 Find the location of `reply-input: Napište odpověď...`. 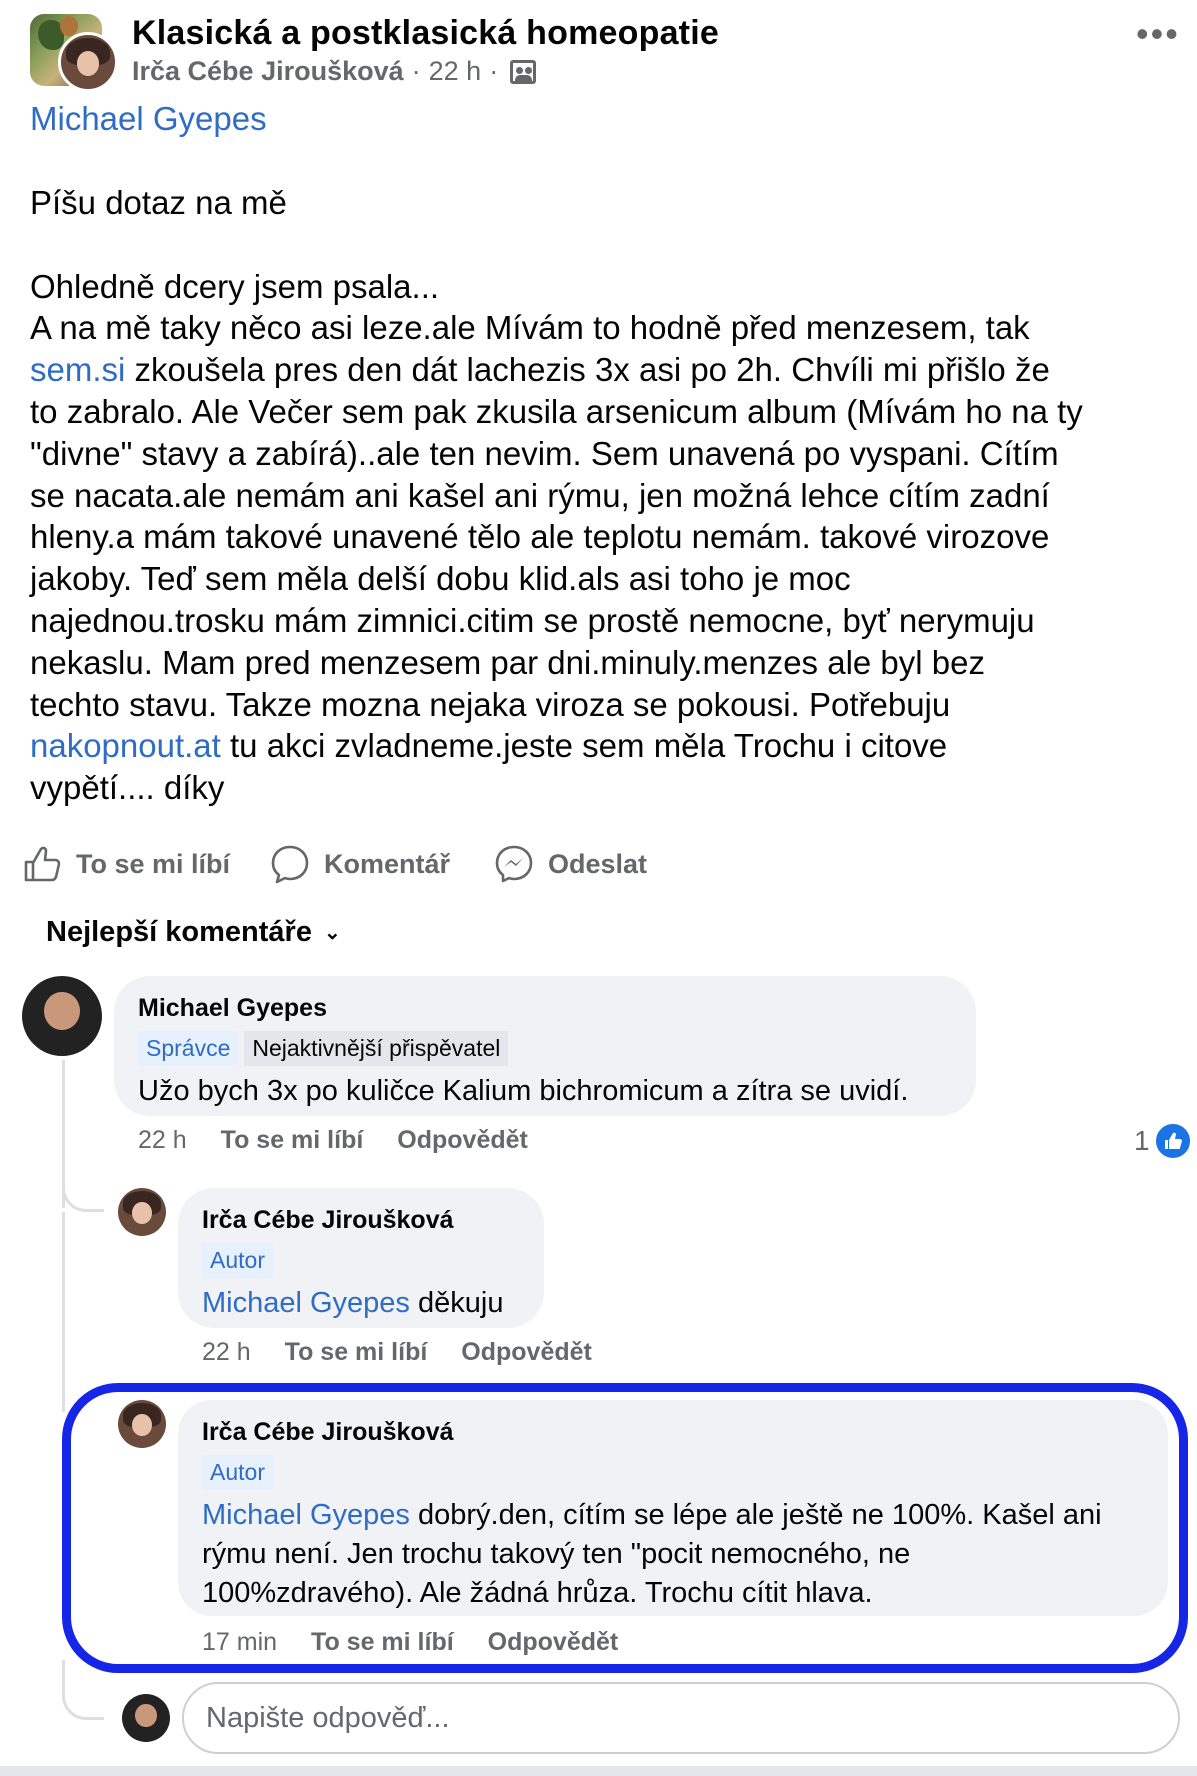

reply-input: Napište odpověď... is located at coordinates (681, 1718).